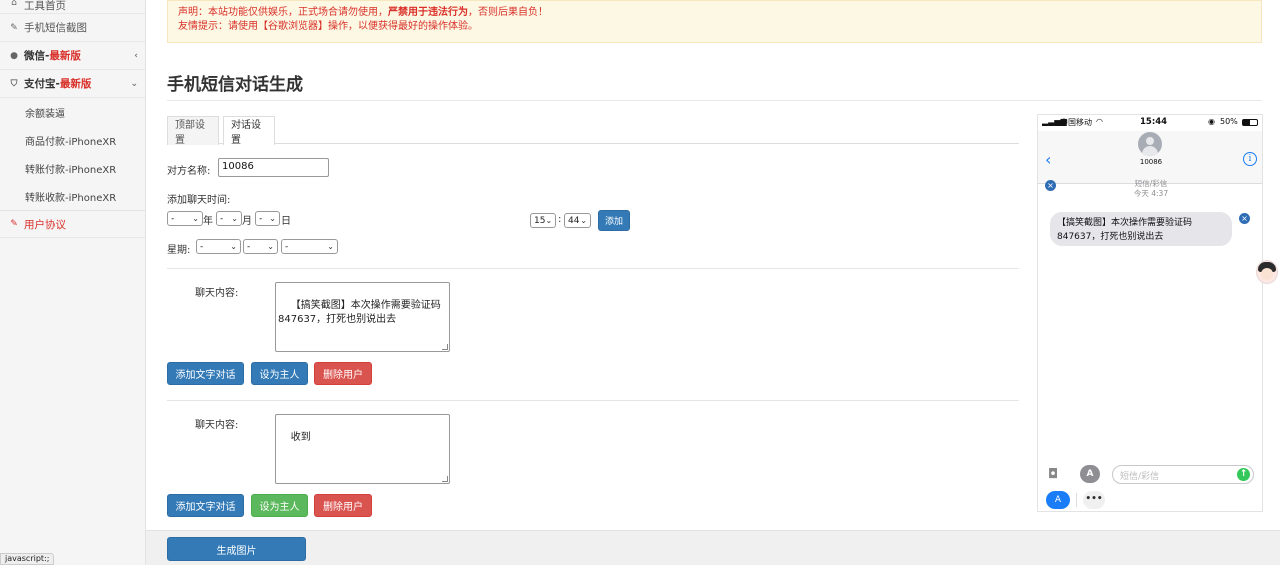  I want to click on rotation-lock-icon: ◉, so click(1211, 121).